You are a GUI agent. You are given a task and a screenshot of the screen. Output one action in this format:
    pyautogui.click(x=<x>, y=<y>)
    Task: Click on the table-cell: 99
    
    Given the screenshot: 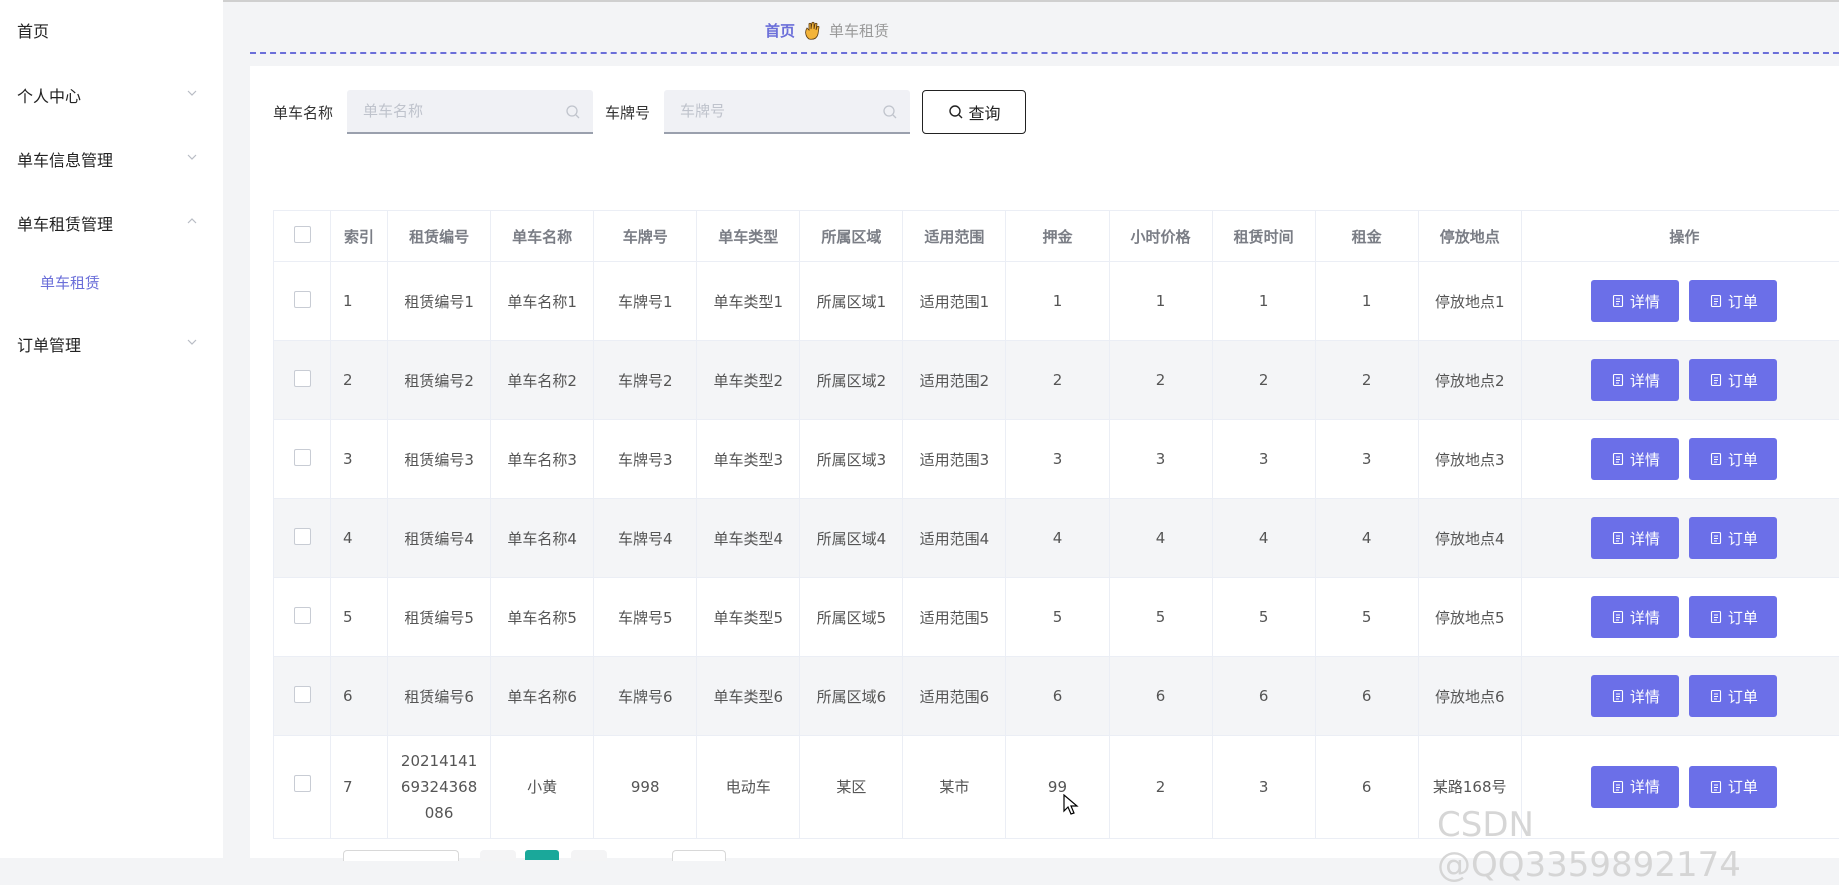 What is the action you would take?
    pyautogui.click(x=1057, y=787)
    